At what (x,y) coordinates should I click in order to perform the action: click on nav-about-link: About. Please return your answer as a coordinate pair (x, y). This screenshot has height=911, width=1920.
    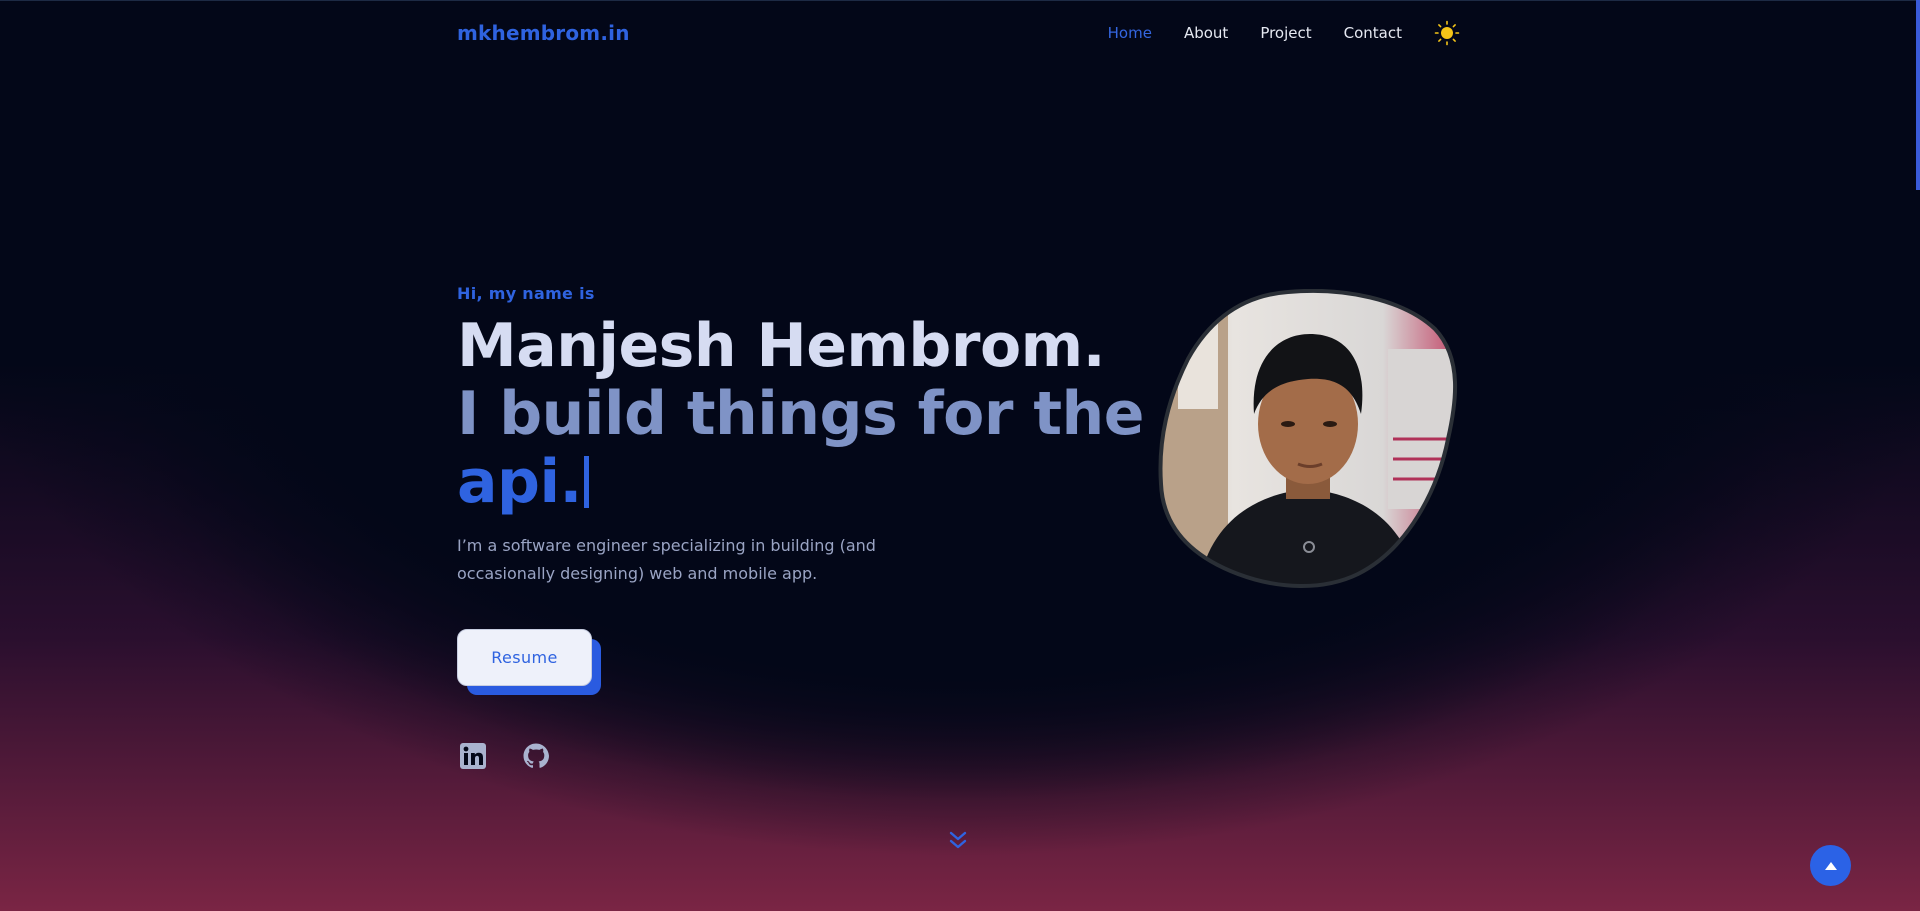
    Looking at the image, I should click on (1206, 33).